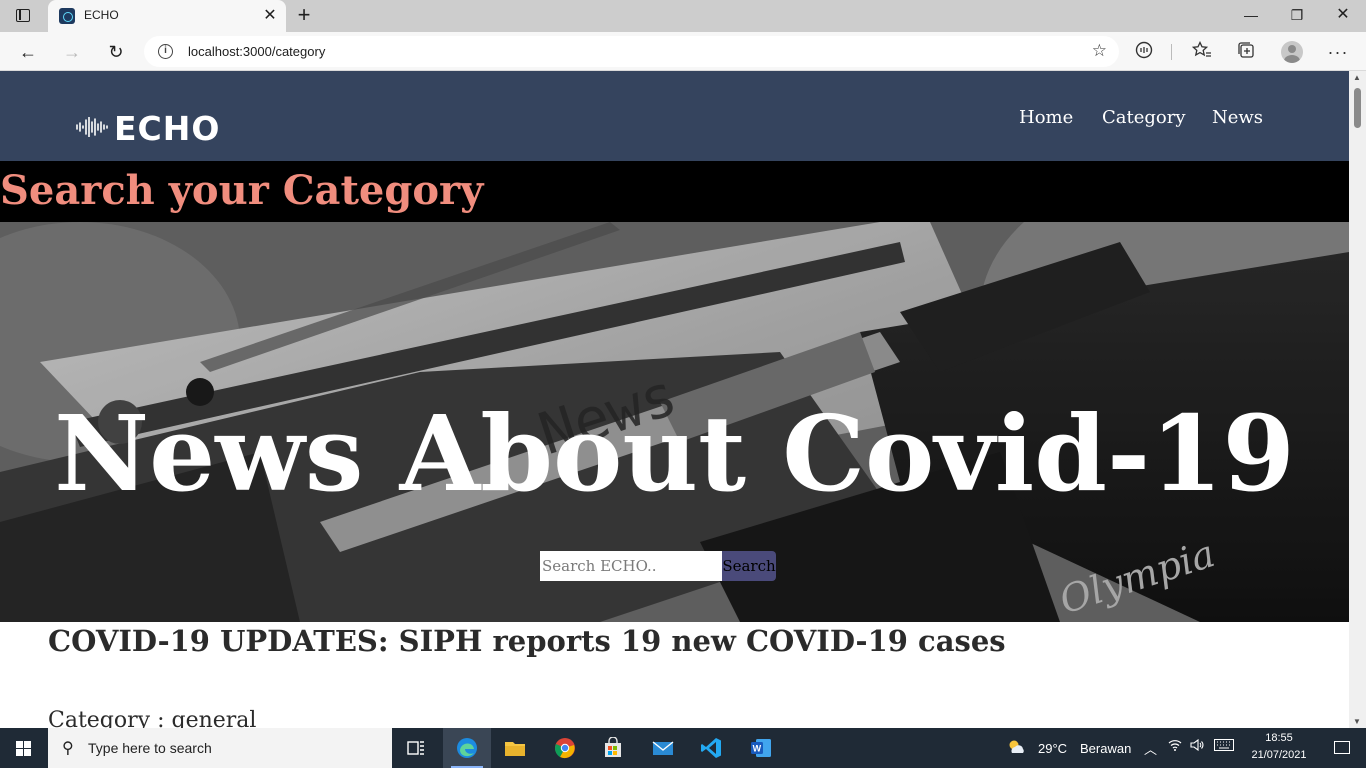 This screenshot has width=1366, height=768. I want to click on minimize-button: —, so click(1251, 15).